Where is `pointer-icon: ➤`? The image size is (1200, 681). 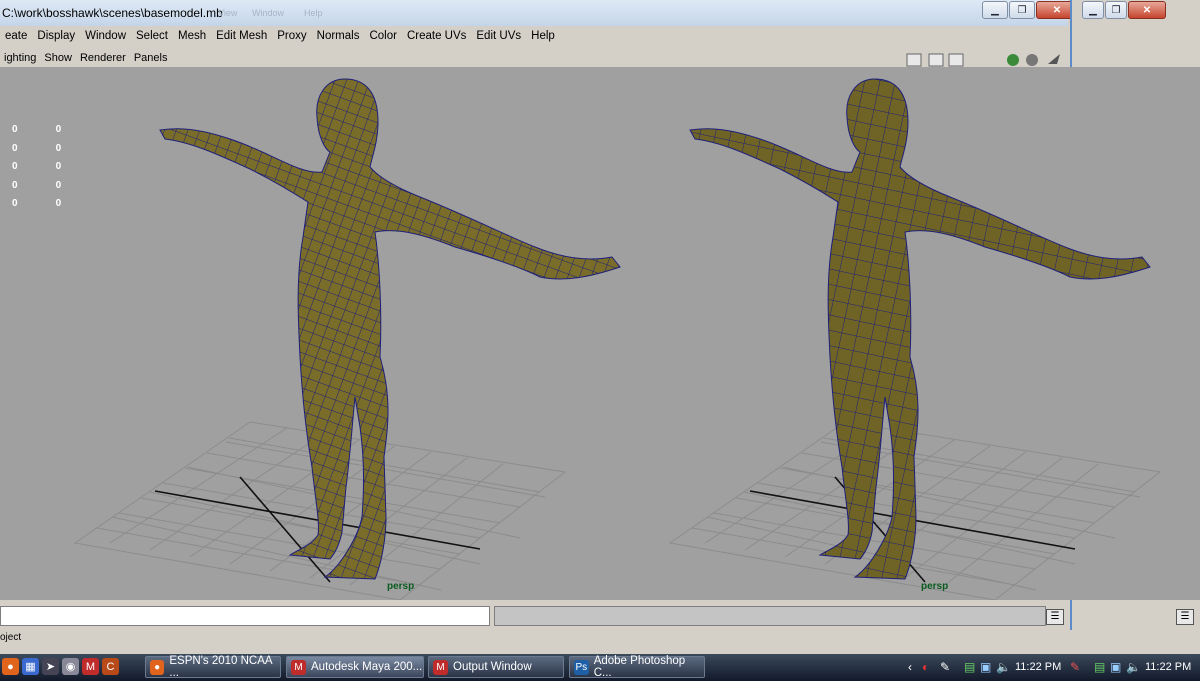
pointer-icon: ➤ is located at coordinates (50, 666).